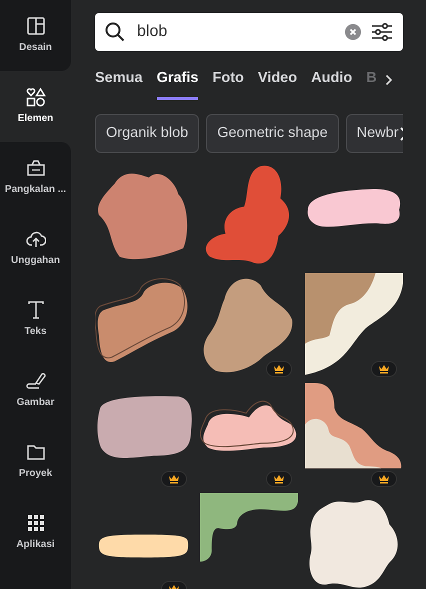 The height and width of the screenshot is (589, 426). I want to click on suggestion-chip: Organik blob, so click(147, 133).